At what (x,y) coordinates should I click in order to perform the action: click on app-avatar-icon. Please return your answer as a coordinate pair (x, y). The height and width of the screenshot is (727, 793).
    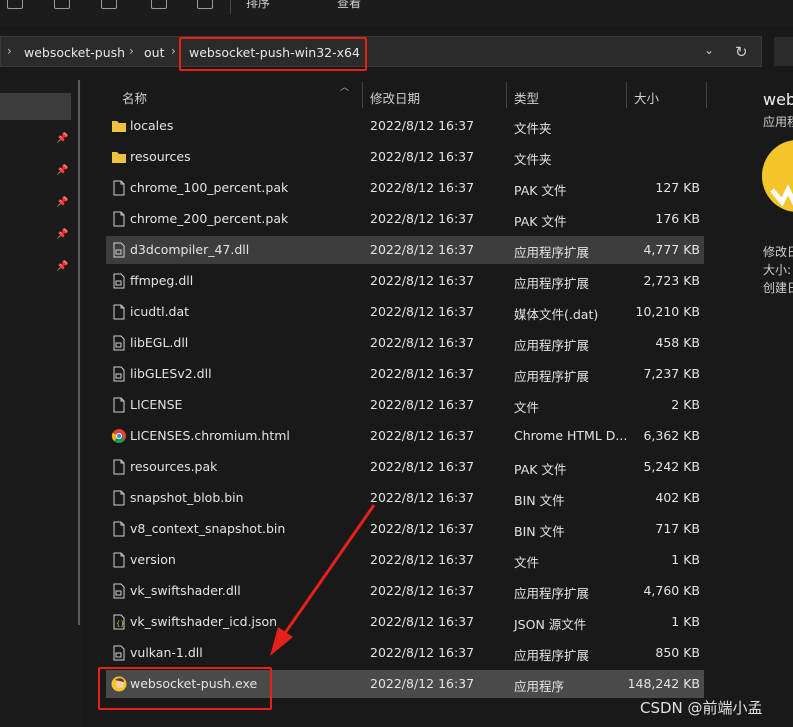
    Looking at the image, I should click on (777, 176).